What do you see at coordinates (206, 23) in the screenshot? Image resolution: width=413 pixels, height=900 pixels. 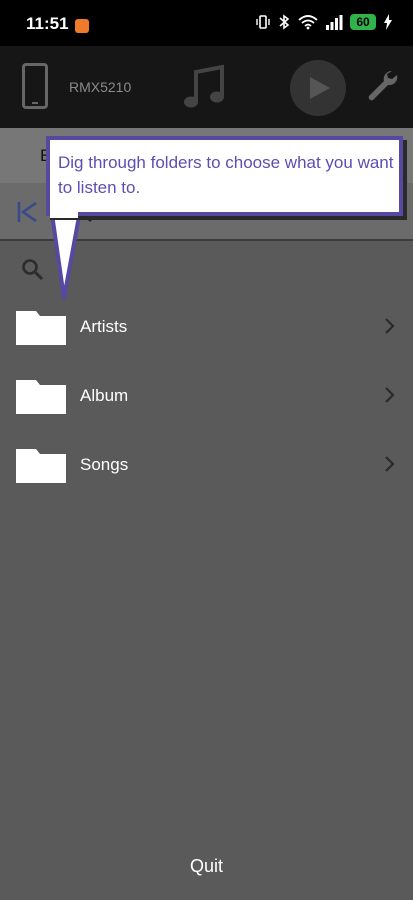 I see `status-bar: 11:51 60` at bounding box center [206, 23].